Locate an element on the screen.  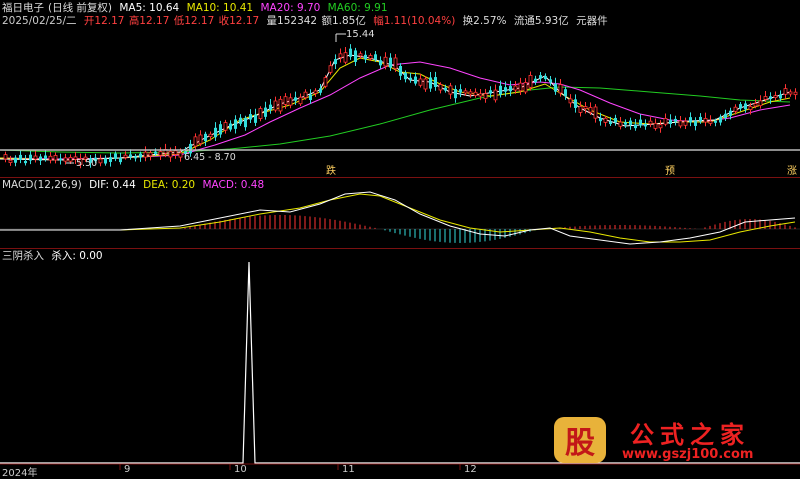
macd-value-label: MACD: 0.48 is located at coordinates (233, 185).